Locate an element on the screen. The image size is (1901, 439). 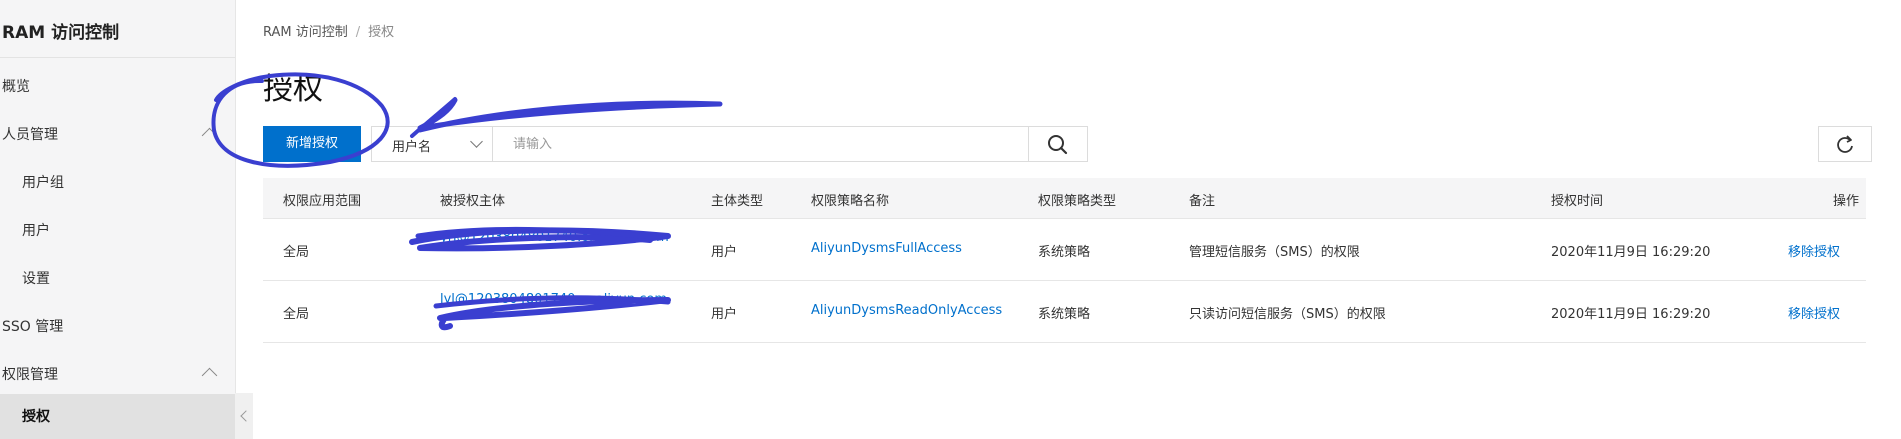
sidebar-item-label: 设置 is located at coordinates (36, 279).